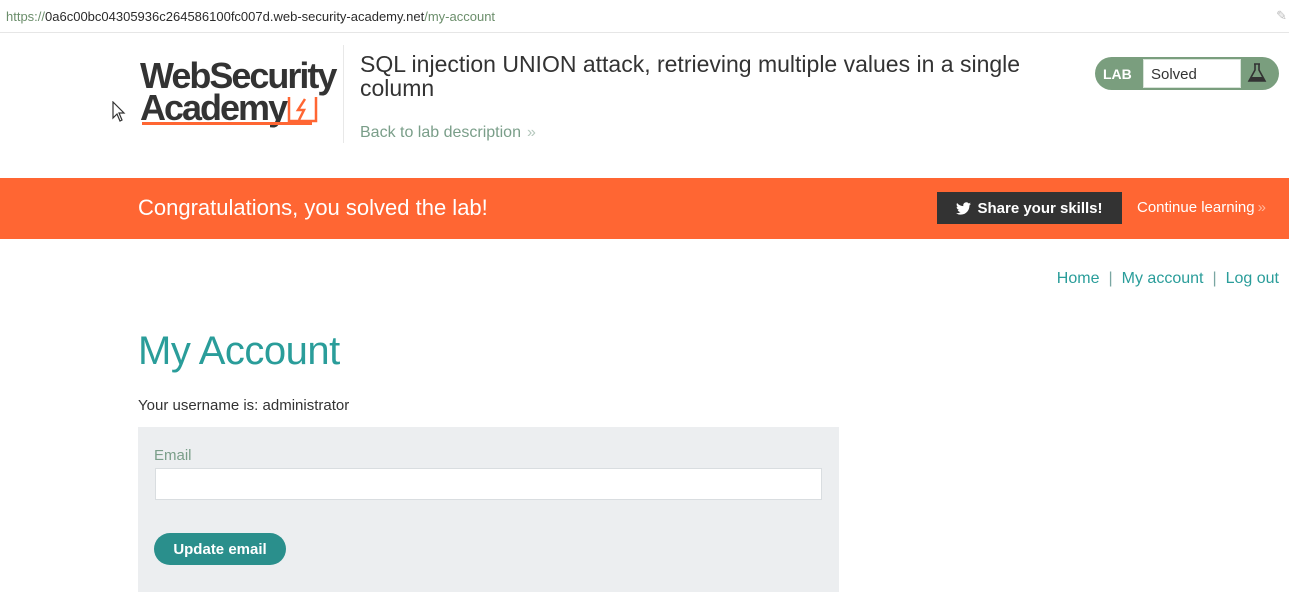 Image resolution: width=1289 pixels, height=592 pixels. I want to click on continue-learning-link: Continue learning», so click(1201, 207).